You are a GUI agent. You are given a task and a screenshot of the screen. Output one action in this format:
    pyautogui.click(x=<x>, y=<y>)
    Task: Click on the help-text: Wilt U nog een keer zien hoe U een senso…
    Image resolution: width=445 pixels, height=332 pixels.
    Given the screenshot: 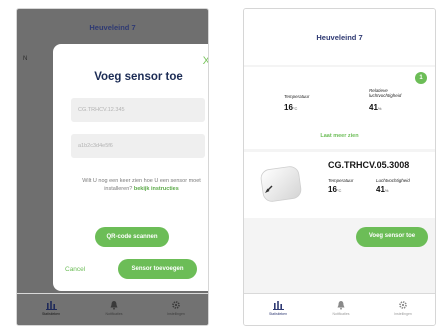 What is the action you would take?
    pyautogui.click(x=141, y=185)
    